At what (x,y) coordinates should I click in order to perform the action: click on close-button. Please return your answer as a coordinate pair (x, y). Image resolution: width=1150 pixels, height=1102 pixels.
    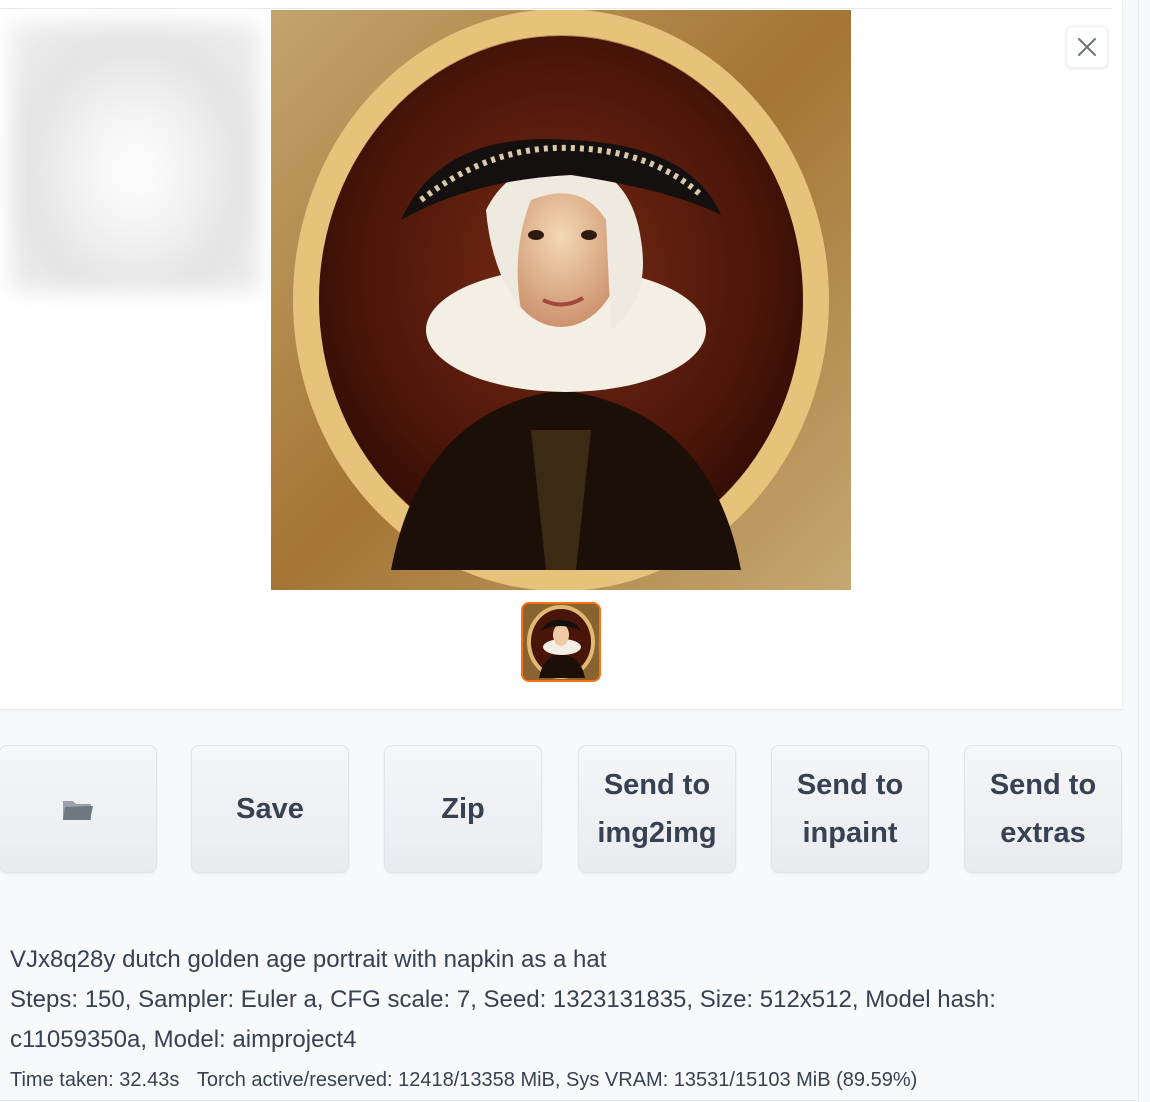
    Looking at the image, I should click on (1087, 47).